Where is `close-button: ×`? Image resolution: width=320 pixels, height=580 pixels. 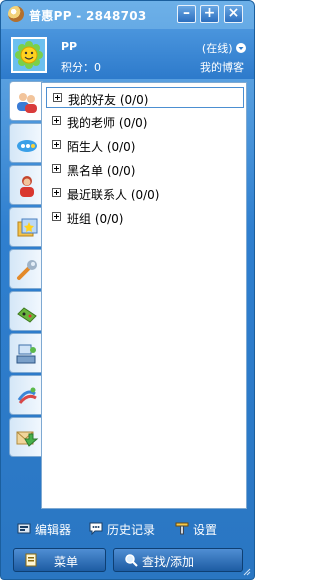 close-button: × is located at coordinates (233, 14).